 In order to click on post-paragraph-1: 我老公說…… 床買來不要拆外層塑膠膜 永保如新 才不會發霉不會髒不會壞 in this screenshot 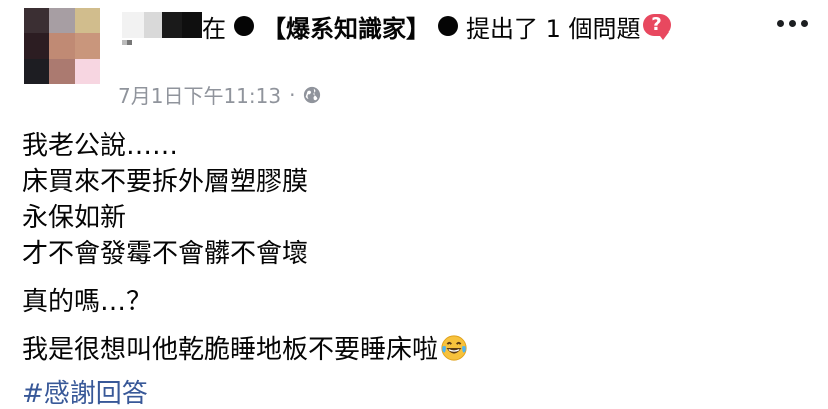, I will do `click(165, 200)`.